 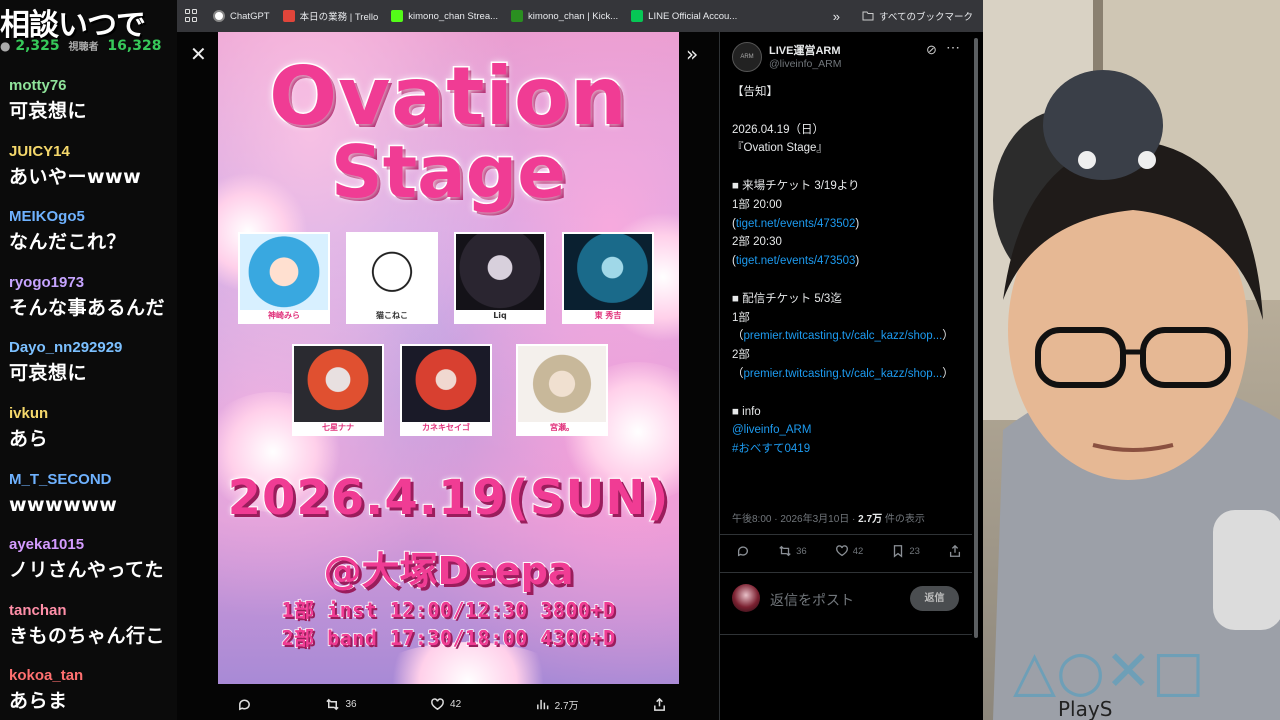 What do you see at coordinates (288, 16) in the screenshot?
I see `trello-icon` at bounding box center [288, 16].